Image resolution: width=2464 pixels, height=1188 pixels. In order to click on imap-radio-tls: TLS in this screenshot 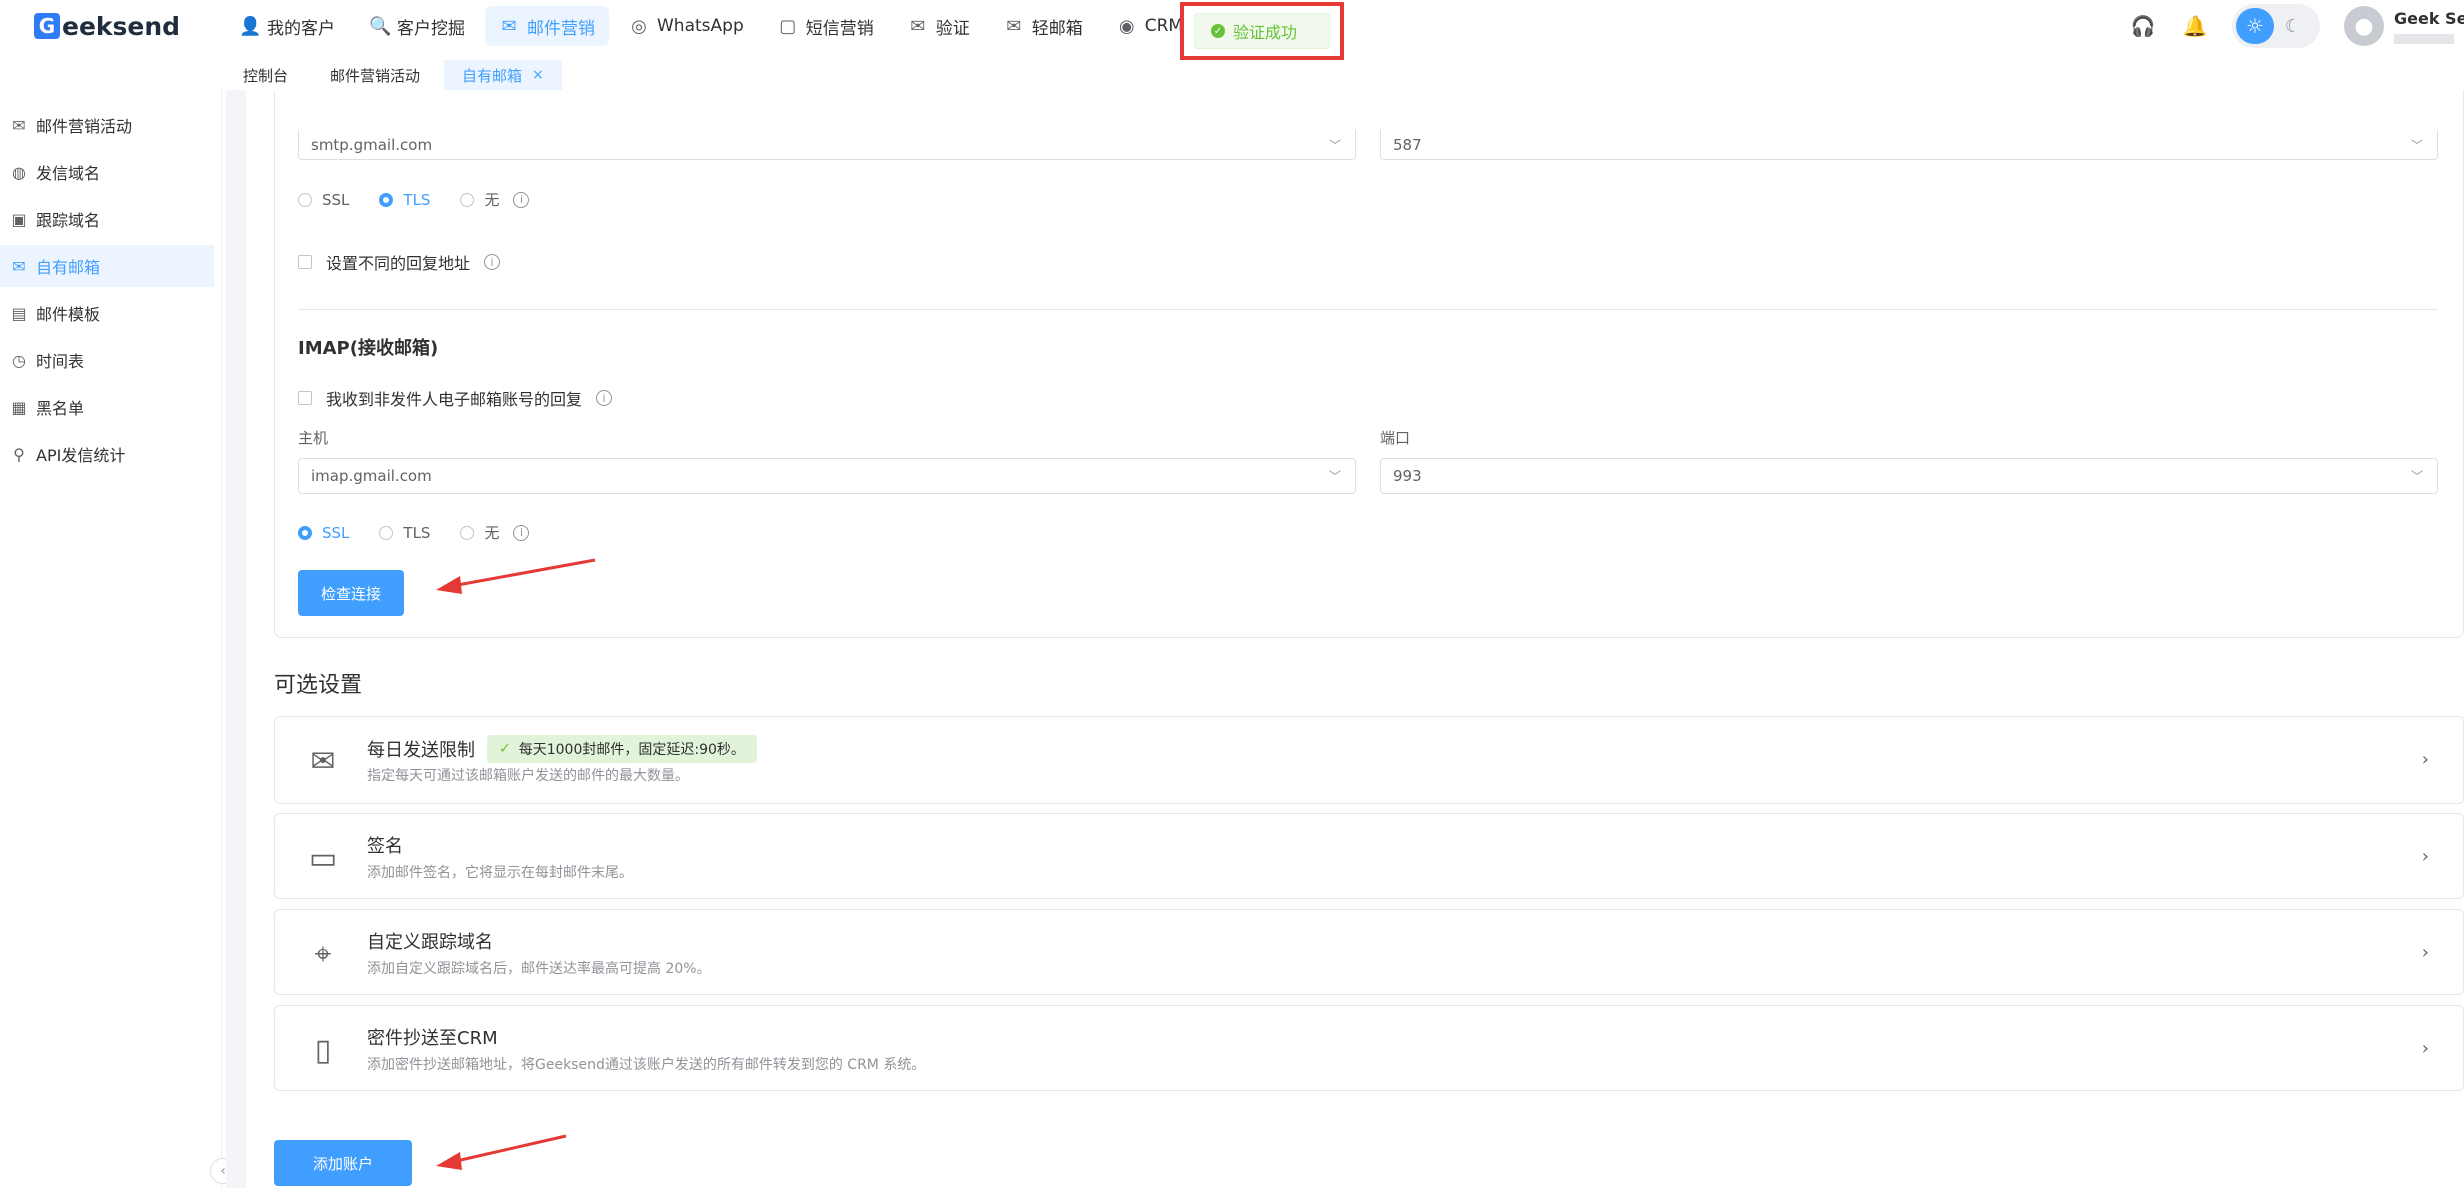, I will do `click(404, 533)`.